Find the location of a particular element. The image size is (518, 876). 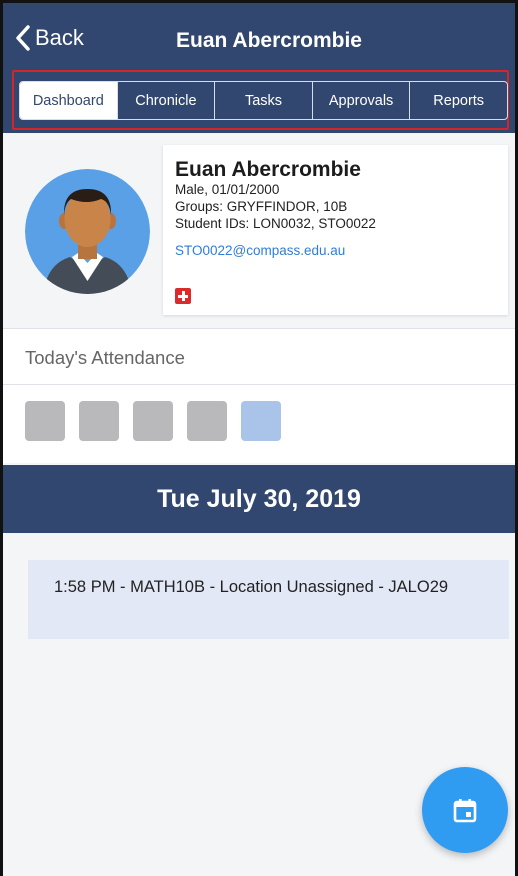

tab-approvals: Approvals is located at coordinates (360, 100).